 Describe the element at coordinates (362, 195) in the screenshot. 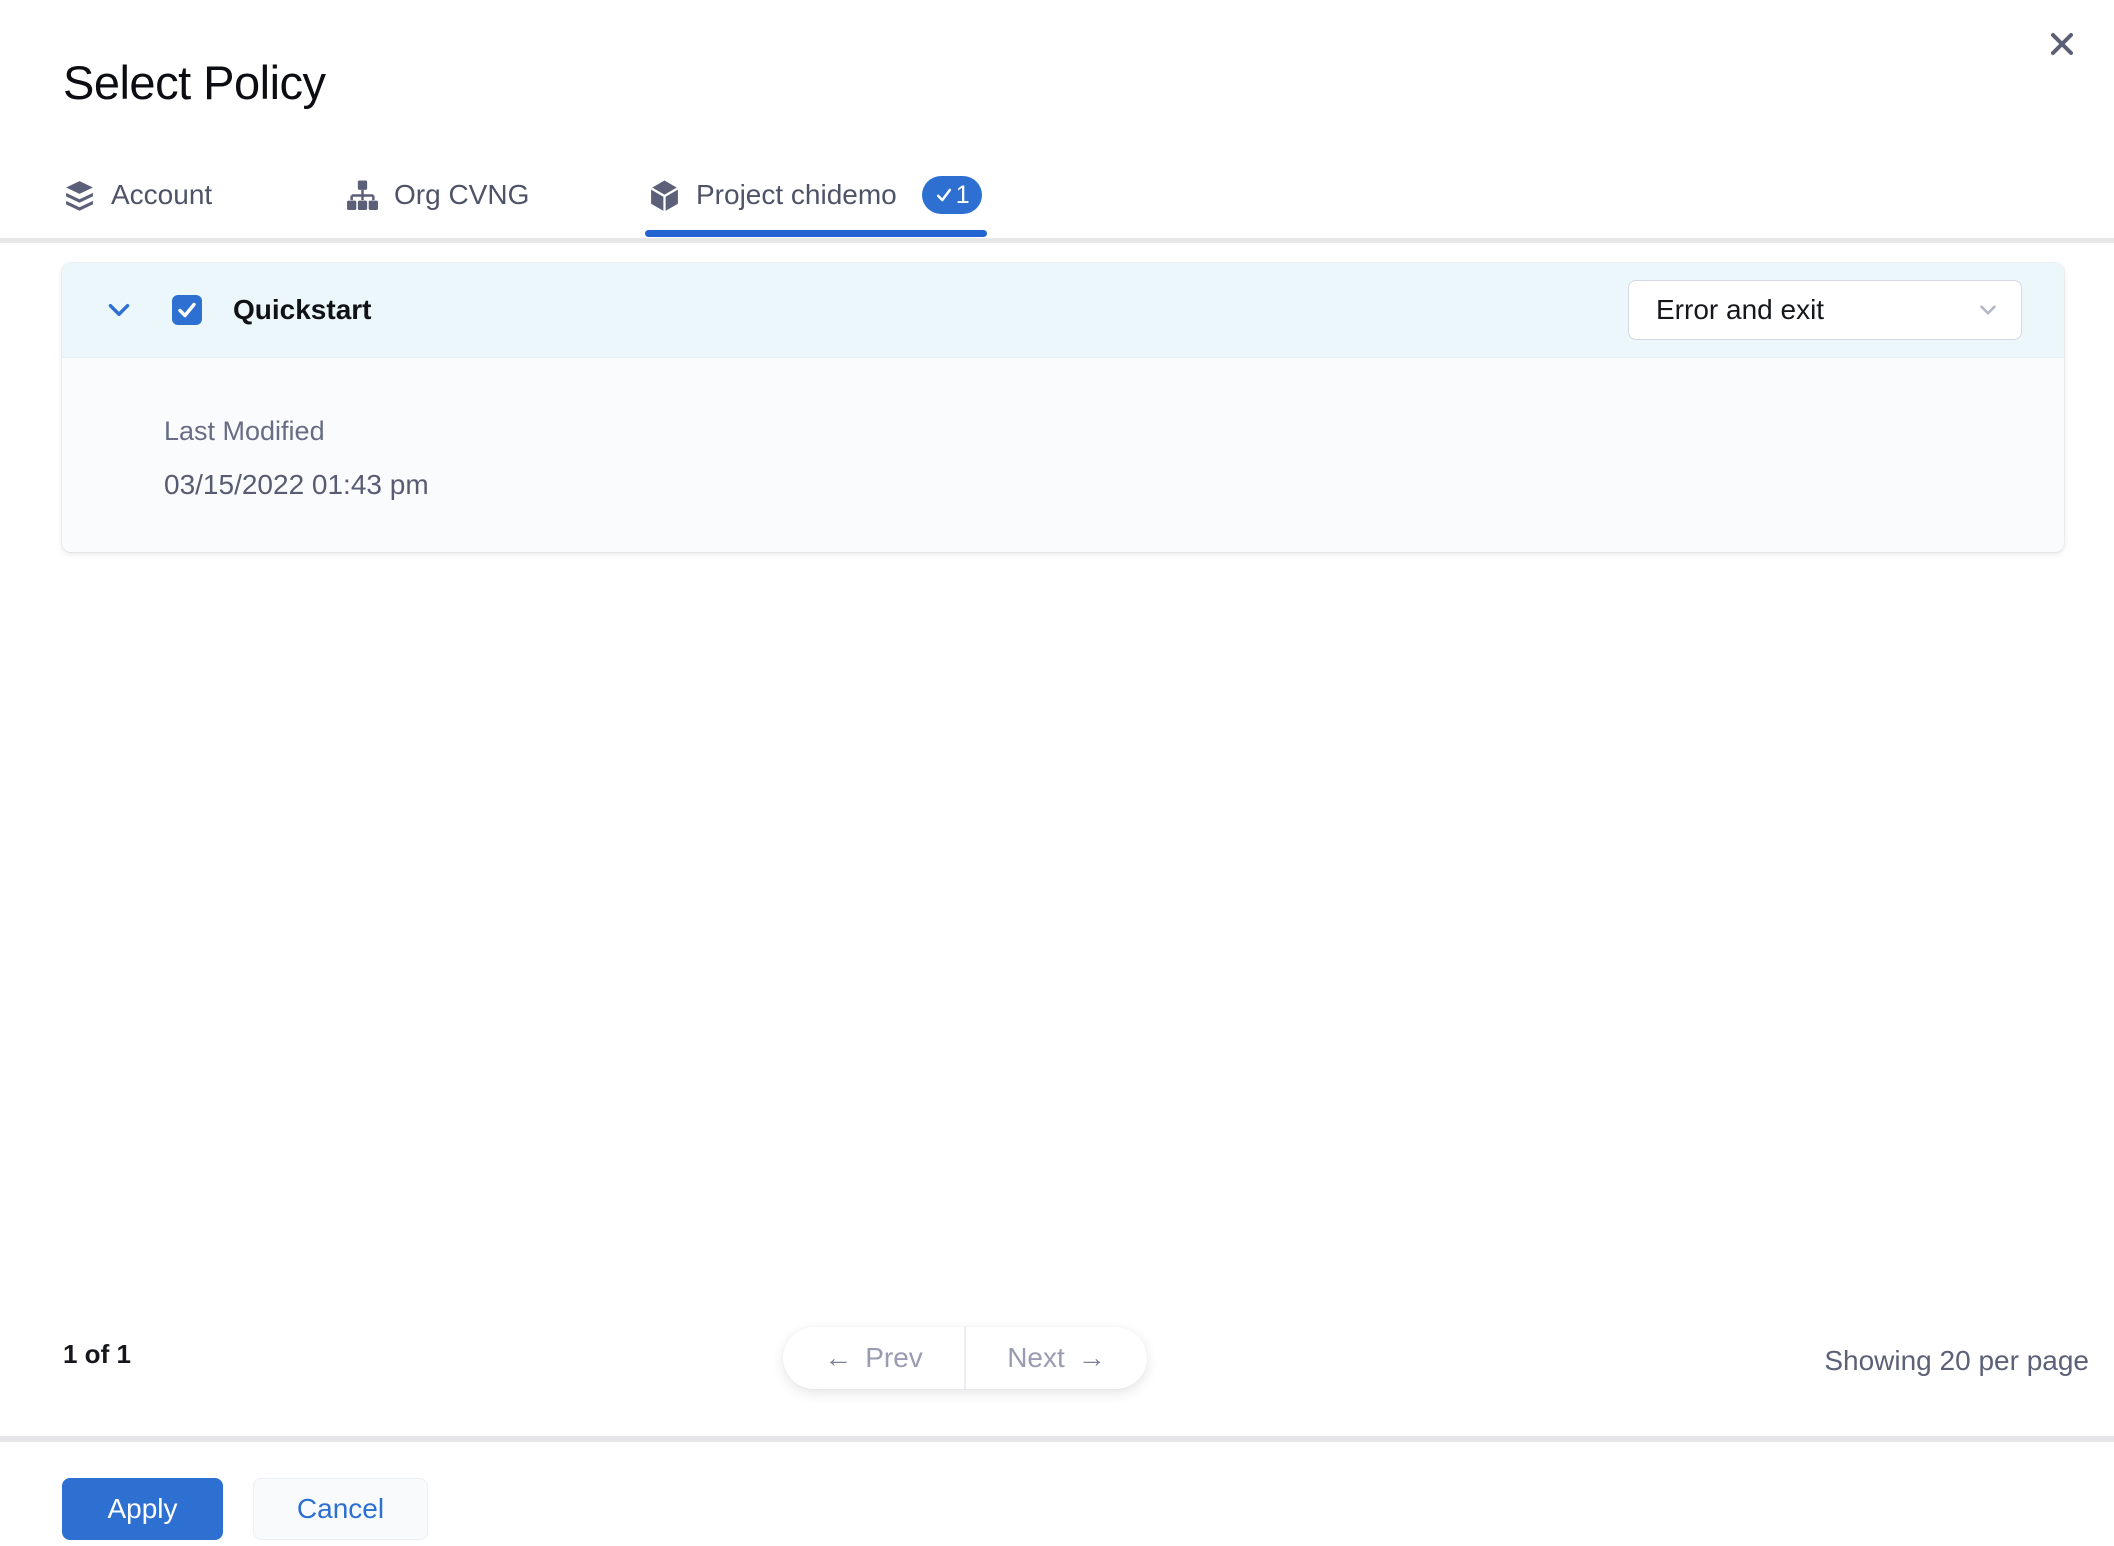

I see `hierarchy-icon` at that location.